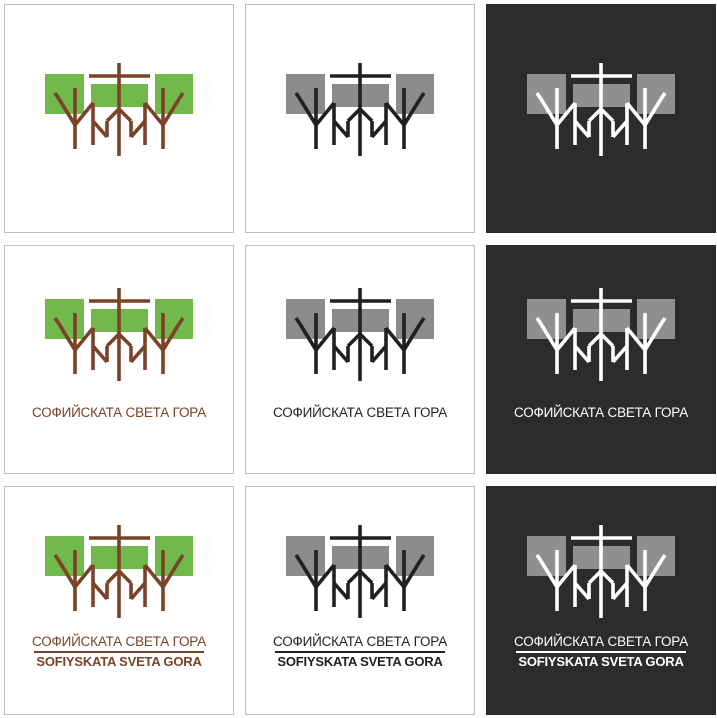 The image size is (717, 718). I want to click on logo-tile-dark-bg-caption: СОФИЙСКАТА СВЕТА ГОРА, so click(601, 359).